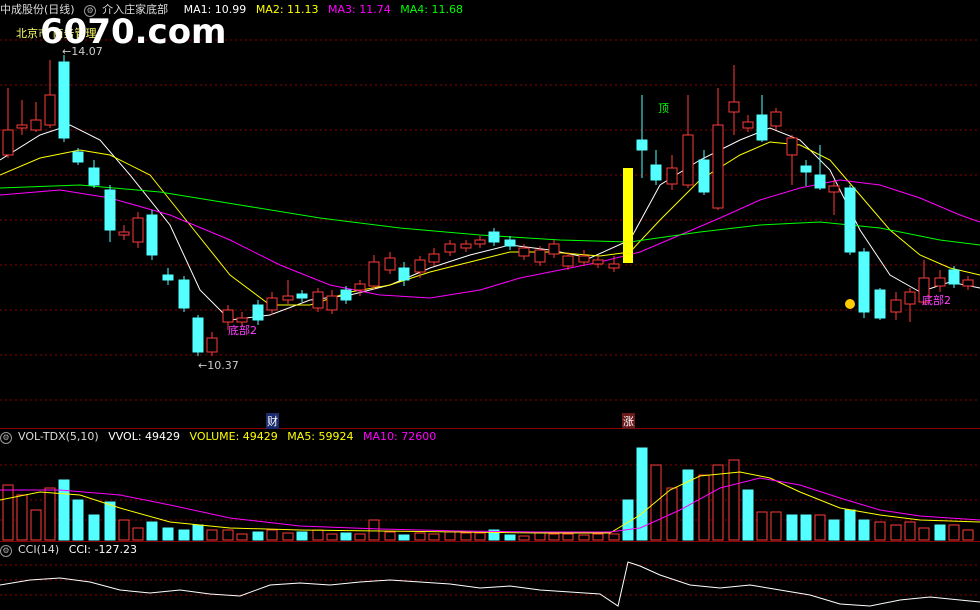 The height and width of the screenshot is (610, 980). Describe the element at coordinates (490, 428) in the screenshot. I see `divider-vol` at that location.